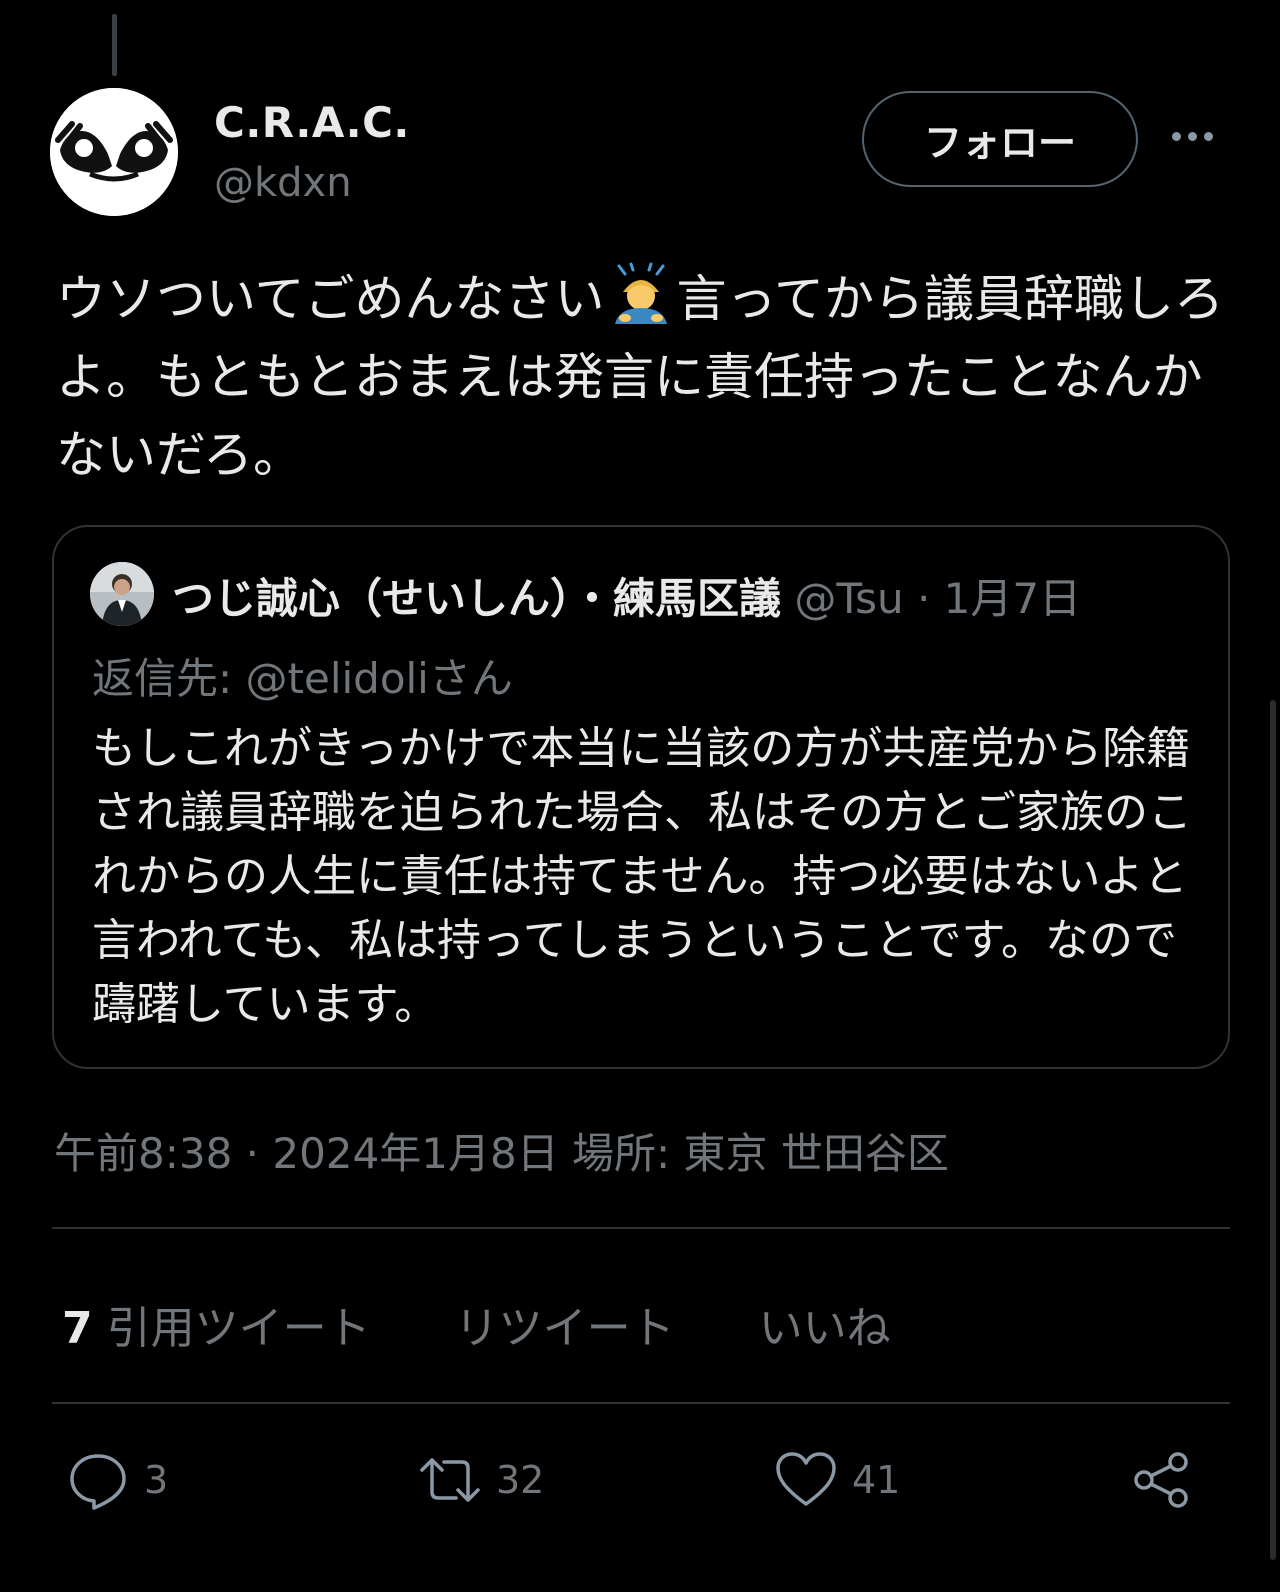  I want to click on author-handle: @kdxn, so click(283, 183).